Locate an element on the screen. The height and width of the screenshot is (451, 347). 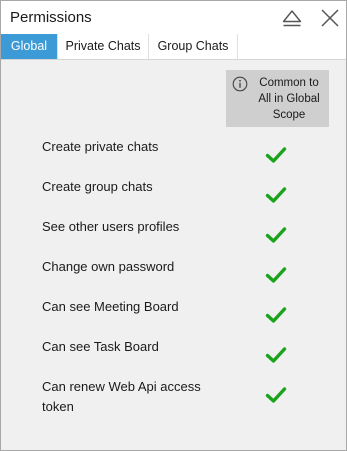
tab-global: Global is located at coordinates (29, 46).